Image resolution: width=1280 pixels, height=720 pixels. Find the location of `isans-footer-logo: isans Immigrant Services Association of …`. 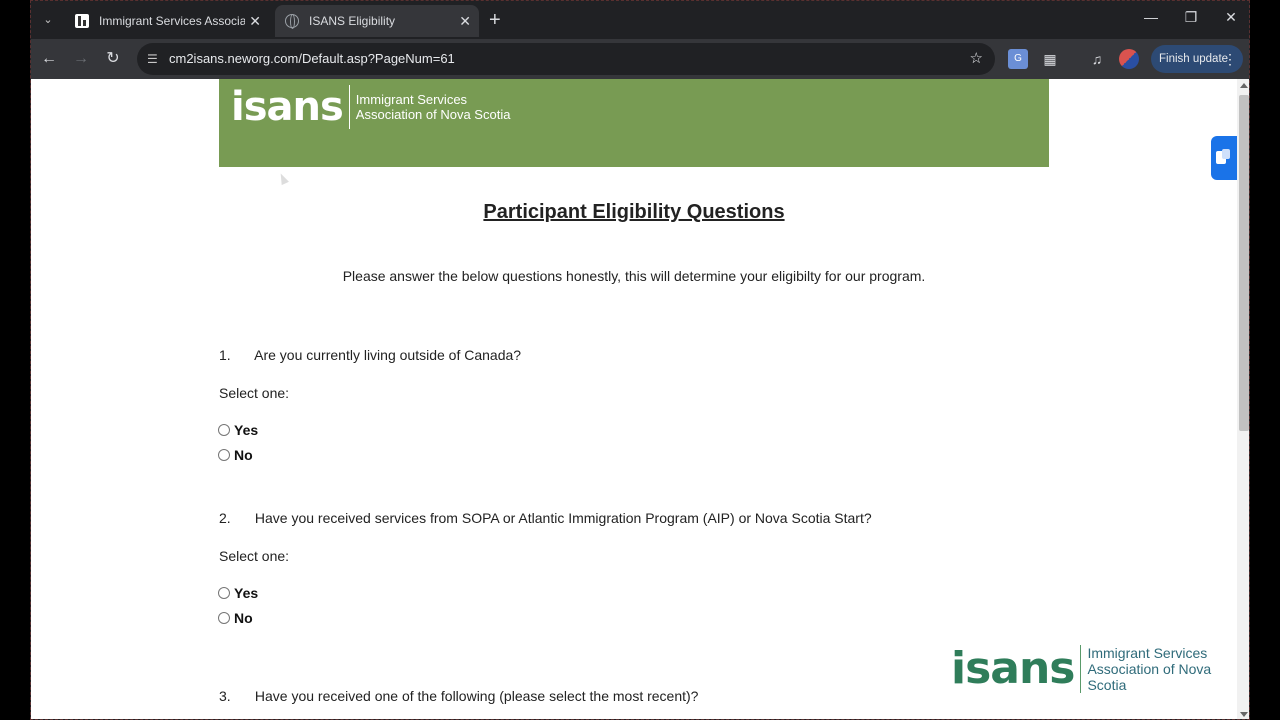

isans-footer-logo: isans Immigrant Services Association of … is located at coordinates (1100, 668).